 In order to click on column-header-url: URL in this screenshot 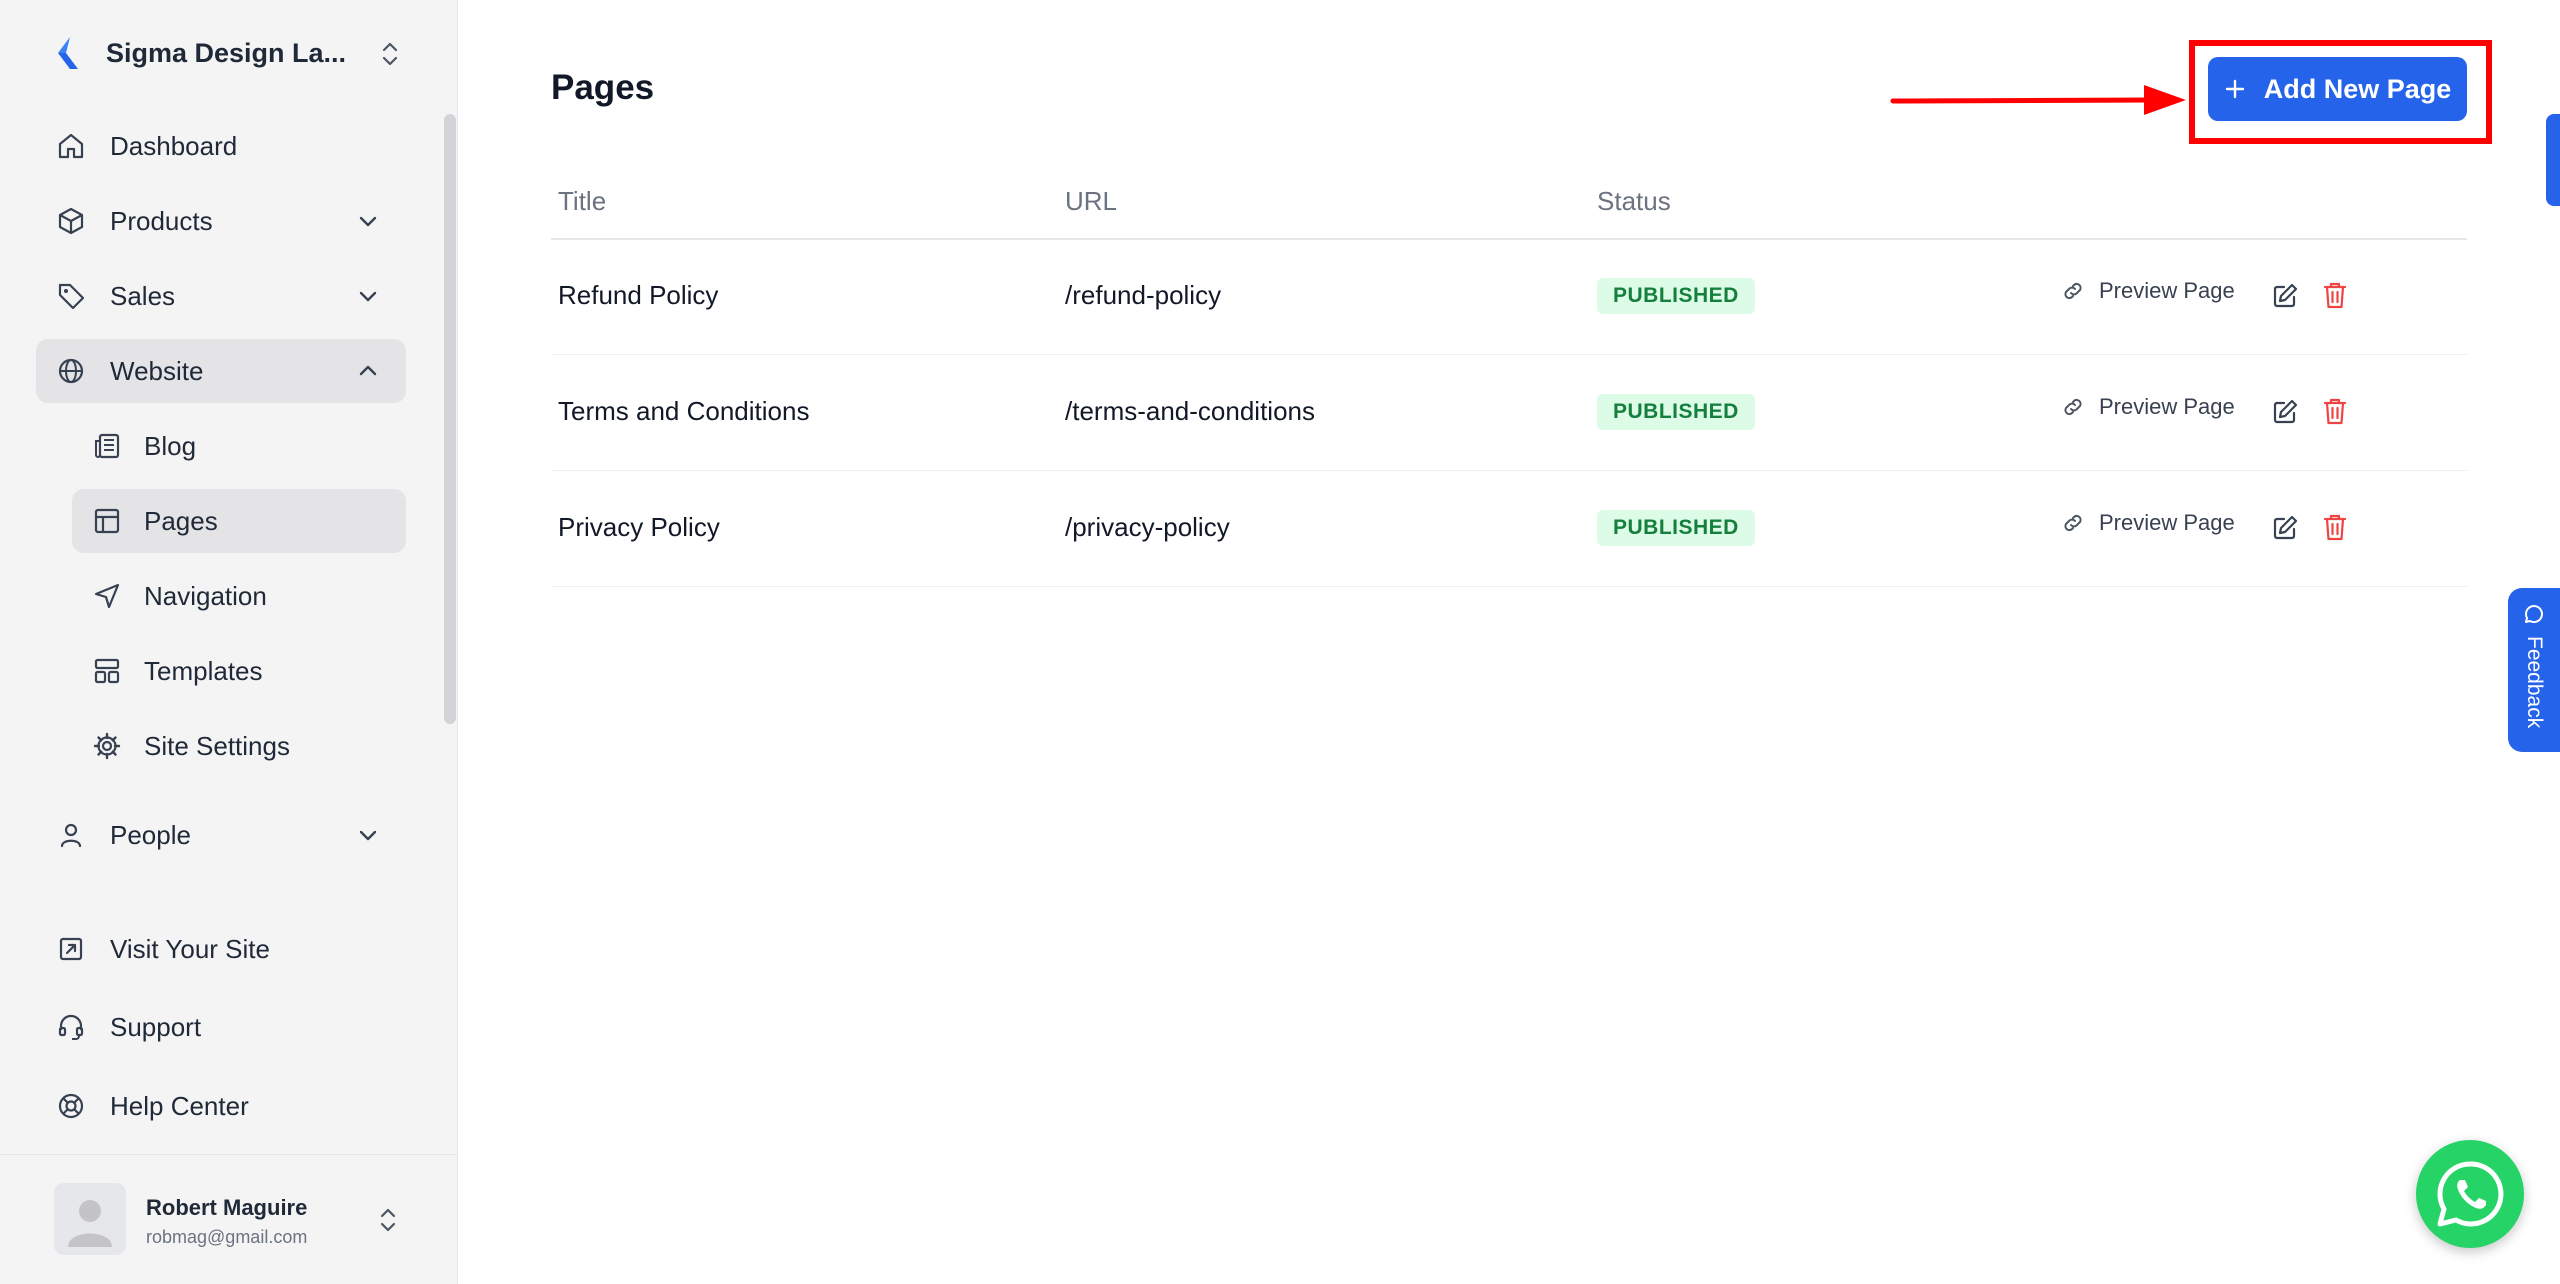, I will do `click(1091, 201)`.